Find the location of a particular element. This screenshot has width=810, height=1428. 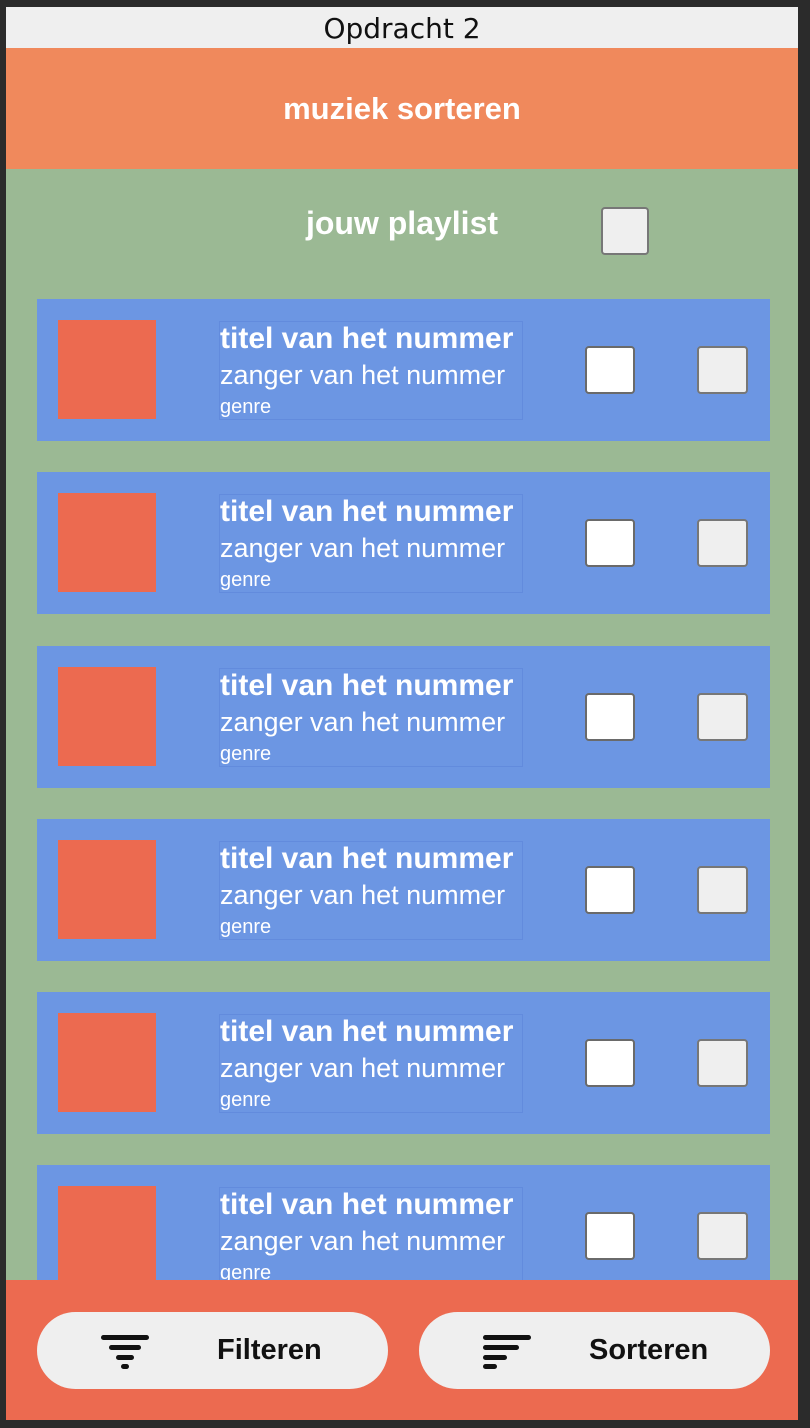

page-title: muziek sorteren is located at coordinates (402, 108).